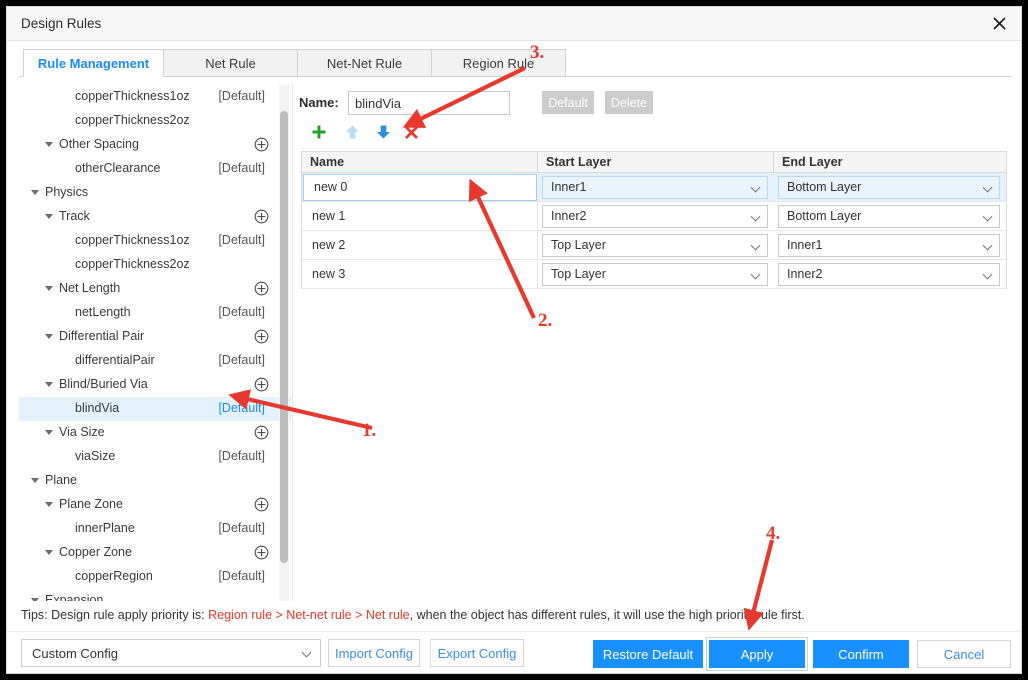 The image size is (1028, 680). I want to click on delete-button: Delete, so click(629, 102).